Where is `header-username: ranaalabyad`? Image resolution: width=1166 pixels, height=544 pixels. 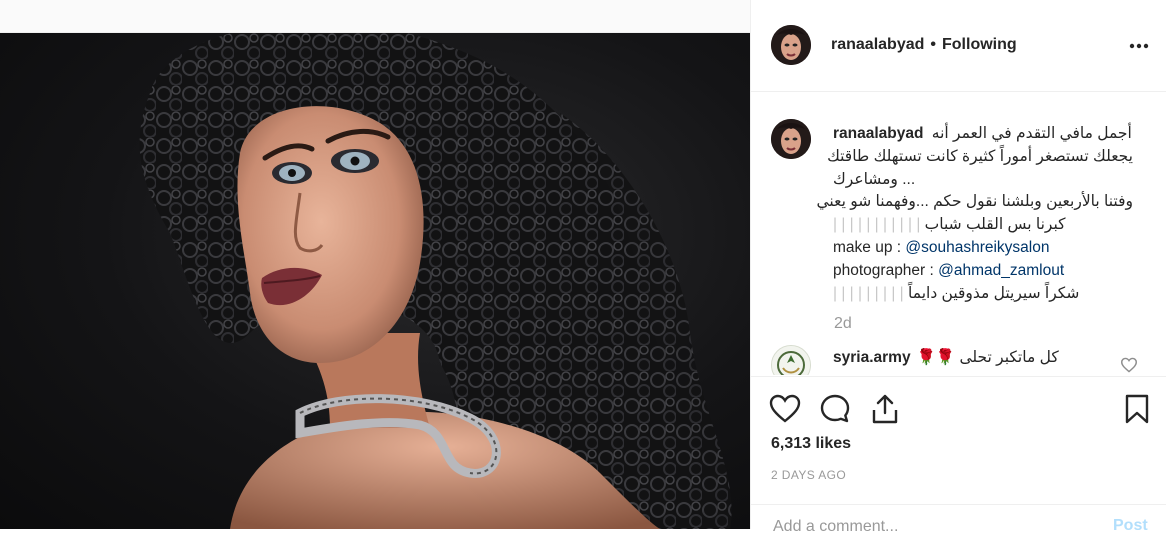
header-username: ranaalabyad is located at coordinates (877, 44).